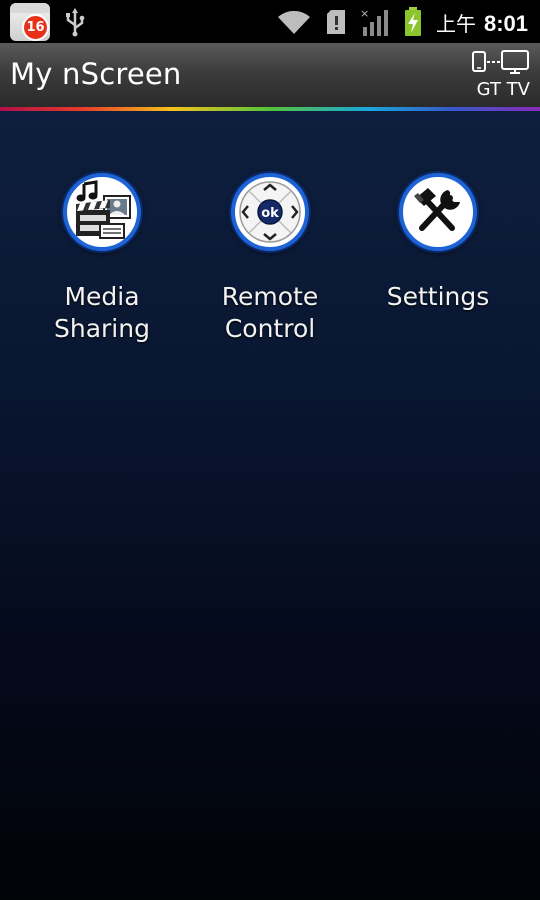 This screenshot has height=900, width=540. I want to click on settings-icon, so click(438, 212).